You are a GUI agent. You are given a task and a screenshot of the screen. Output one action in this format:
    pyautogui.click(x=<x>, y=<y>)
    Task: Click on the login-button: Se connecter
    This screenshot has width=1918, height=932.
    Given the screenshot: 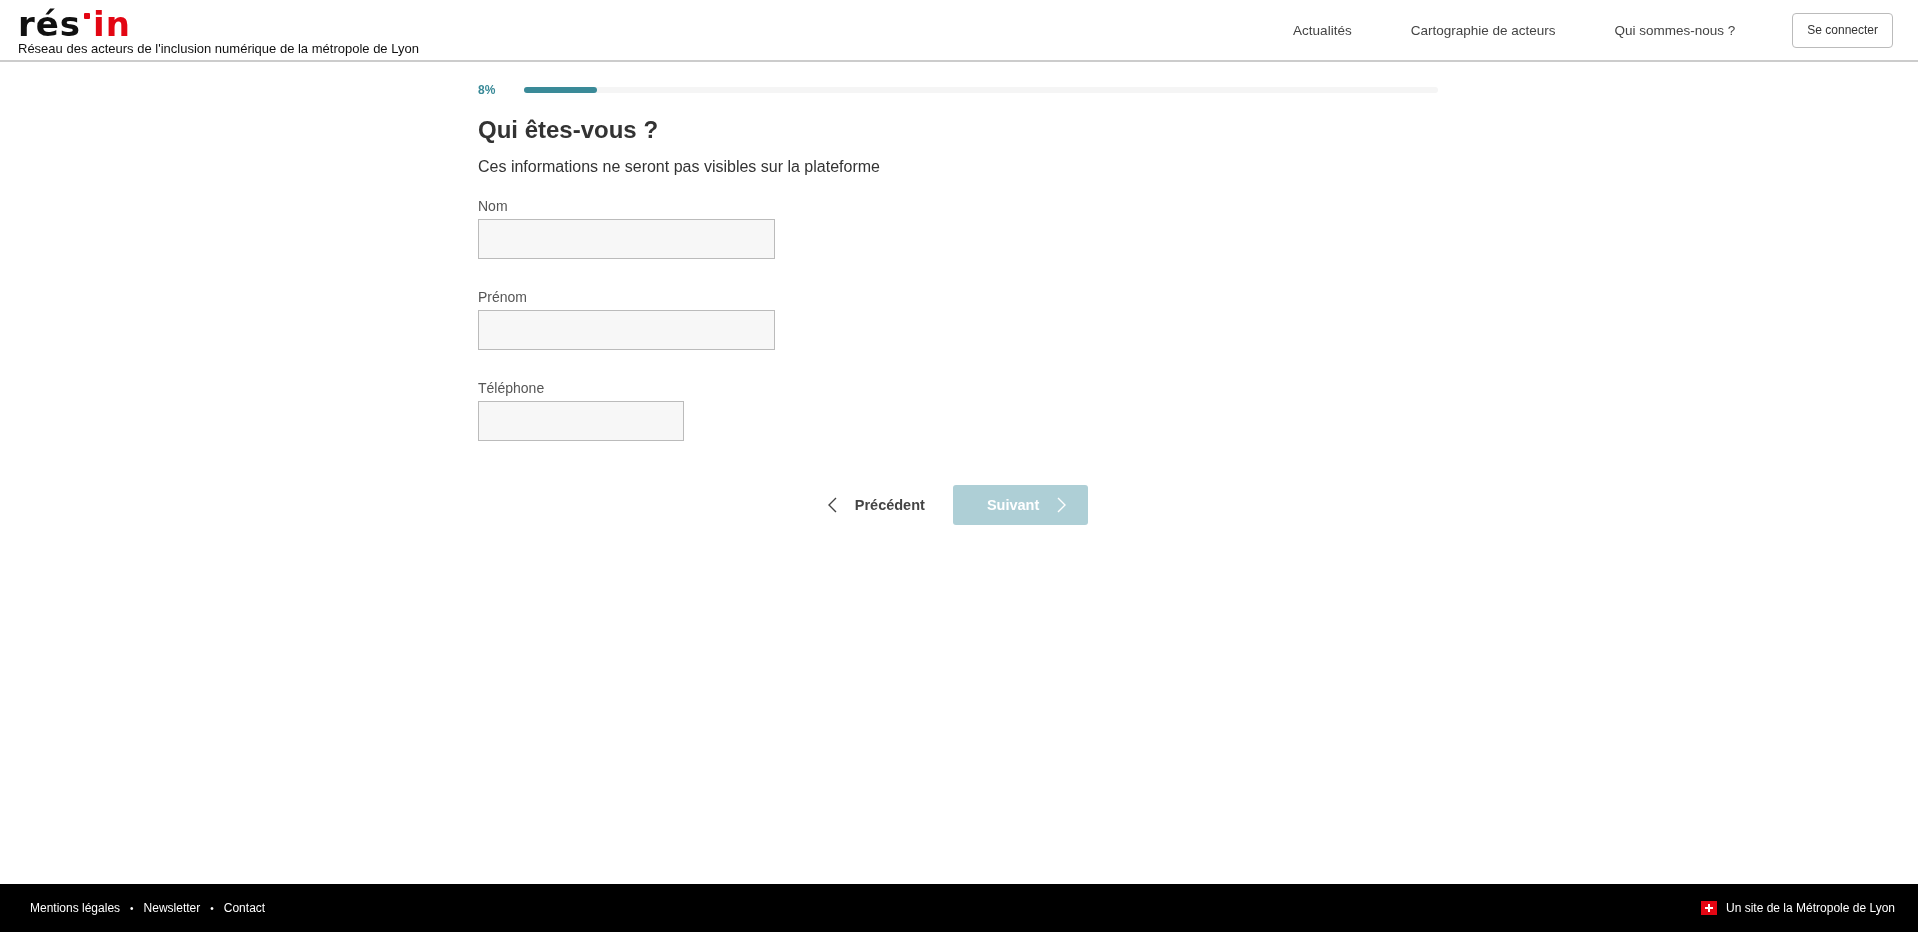 What is the action you would take?
    pyautogui.click(x=1842, y=30)
    